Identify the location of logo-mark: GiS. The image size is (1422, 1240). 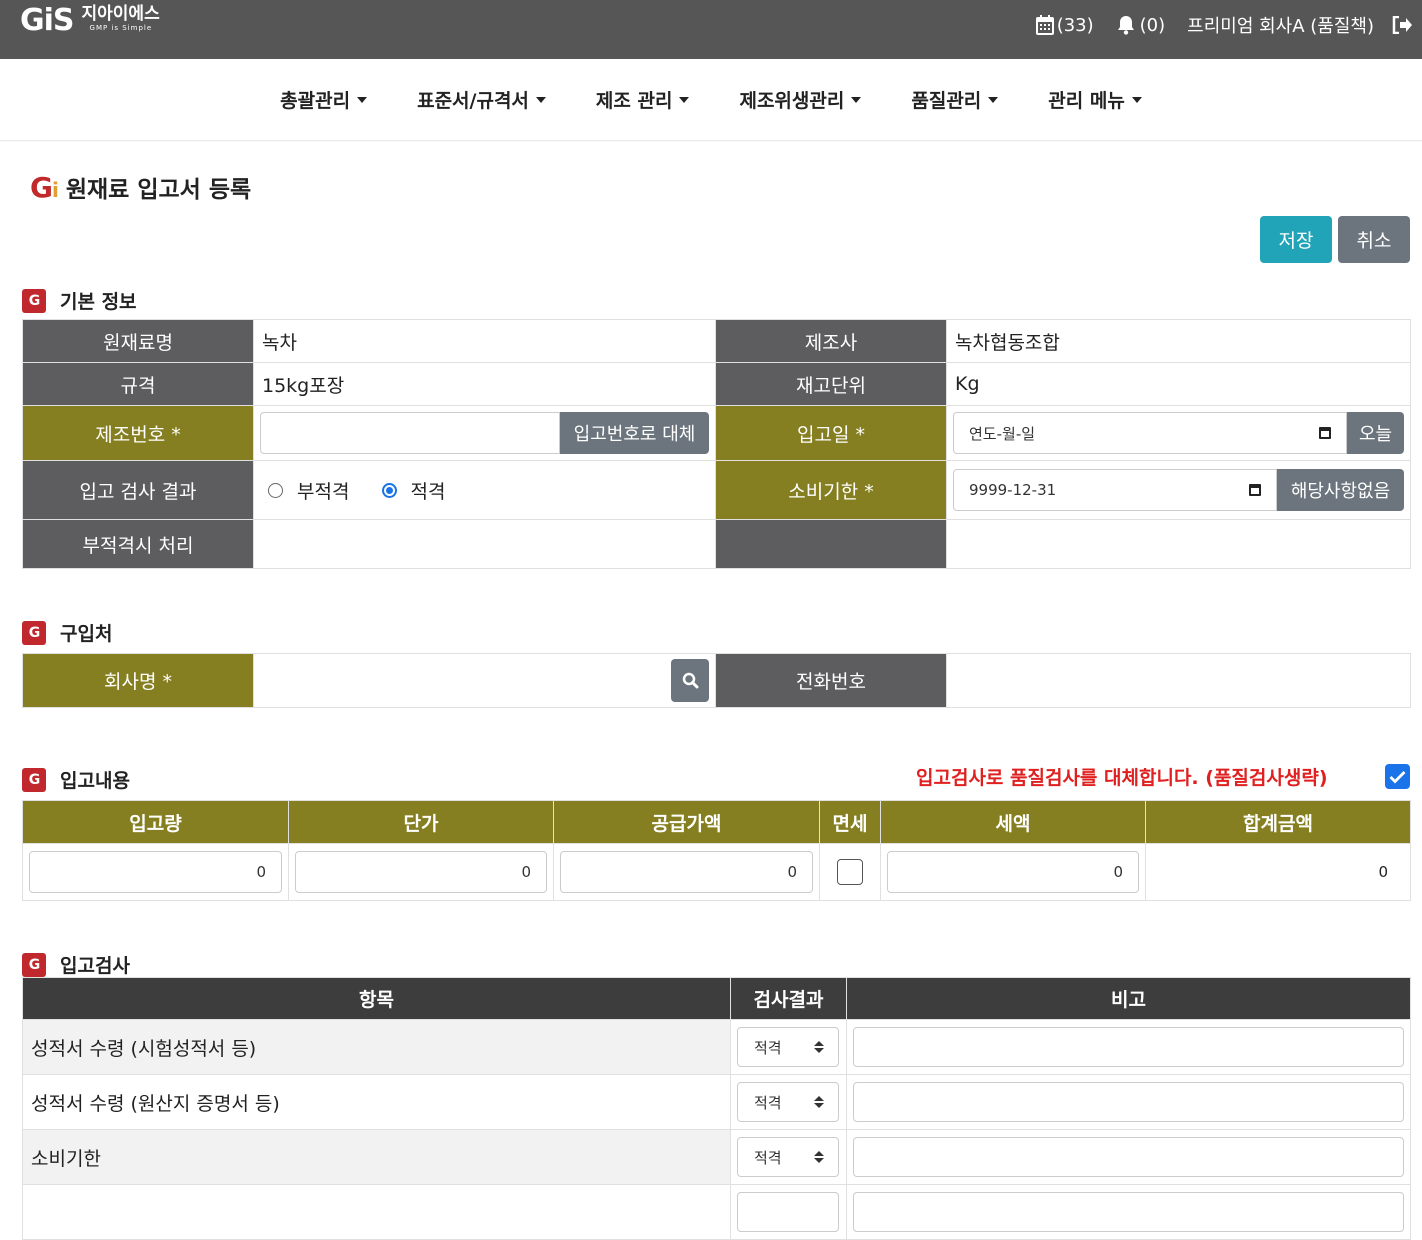
(47, 20).